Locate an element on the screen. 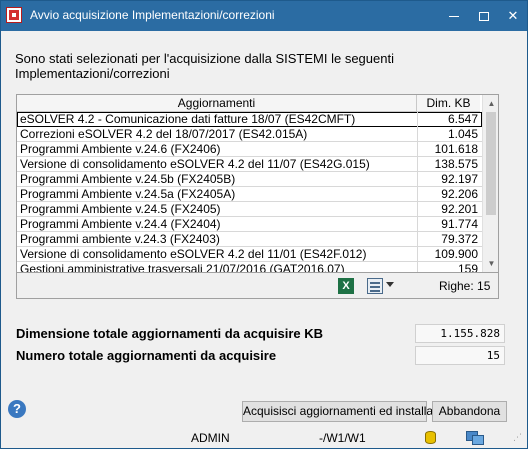 This screenshot has height=449, width=528. row-update-size: 6.547 is located at coordinates (462, 119).